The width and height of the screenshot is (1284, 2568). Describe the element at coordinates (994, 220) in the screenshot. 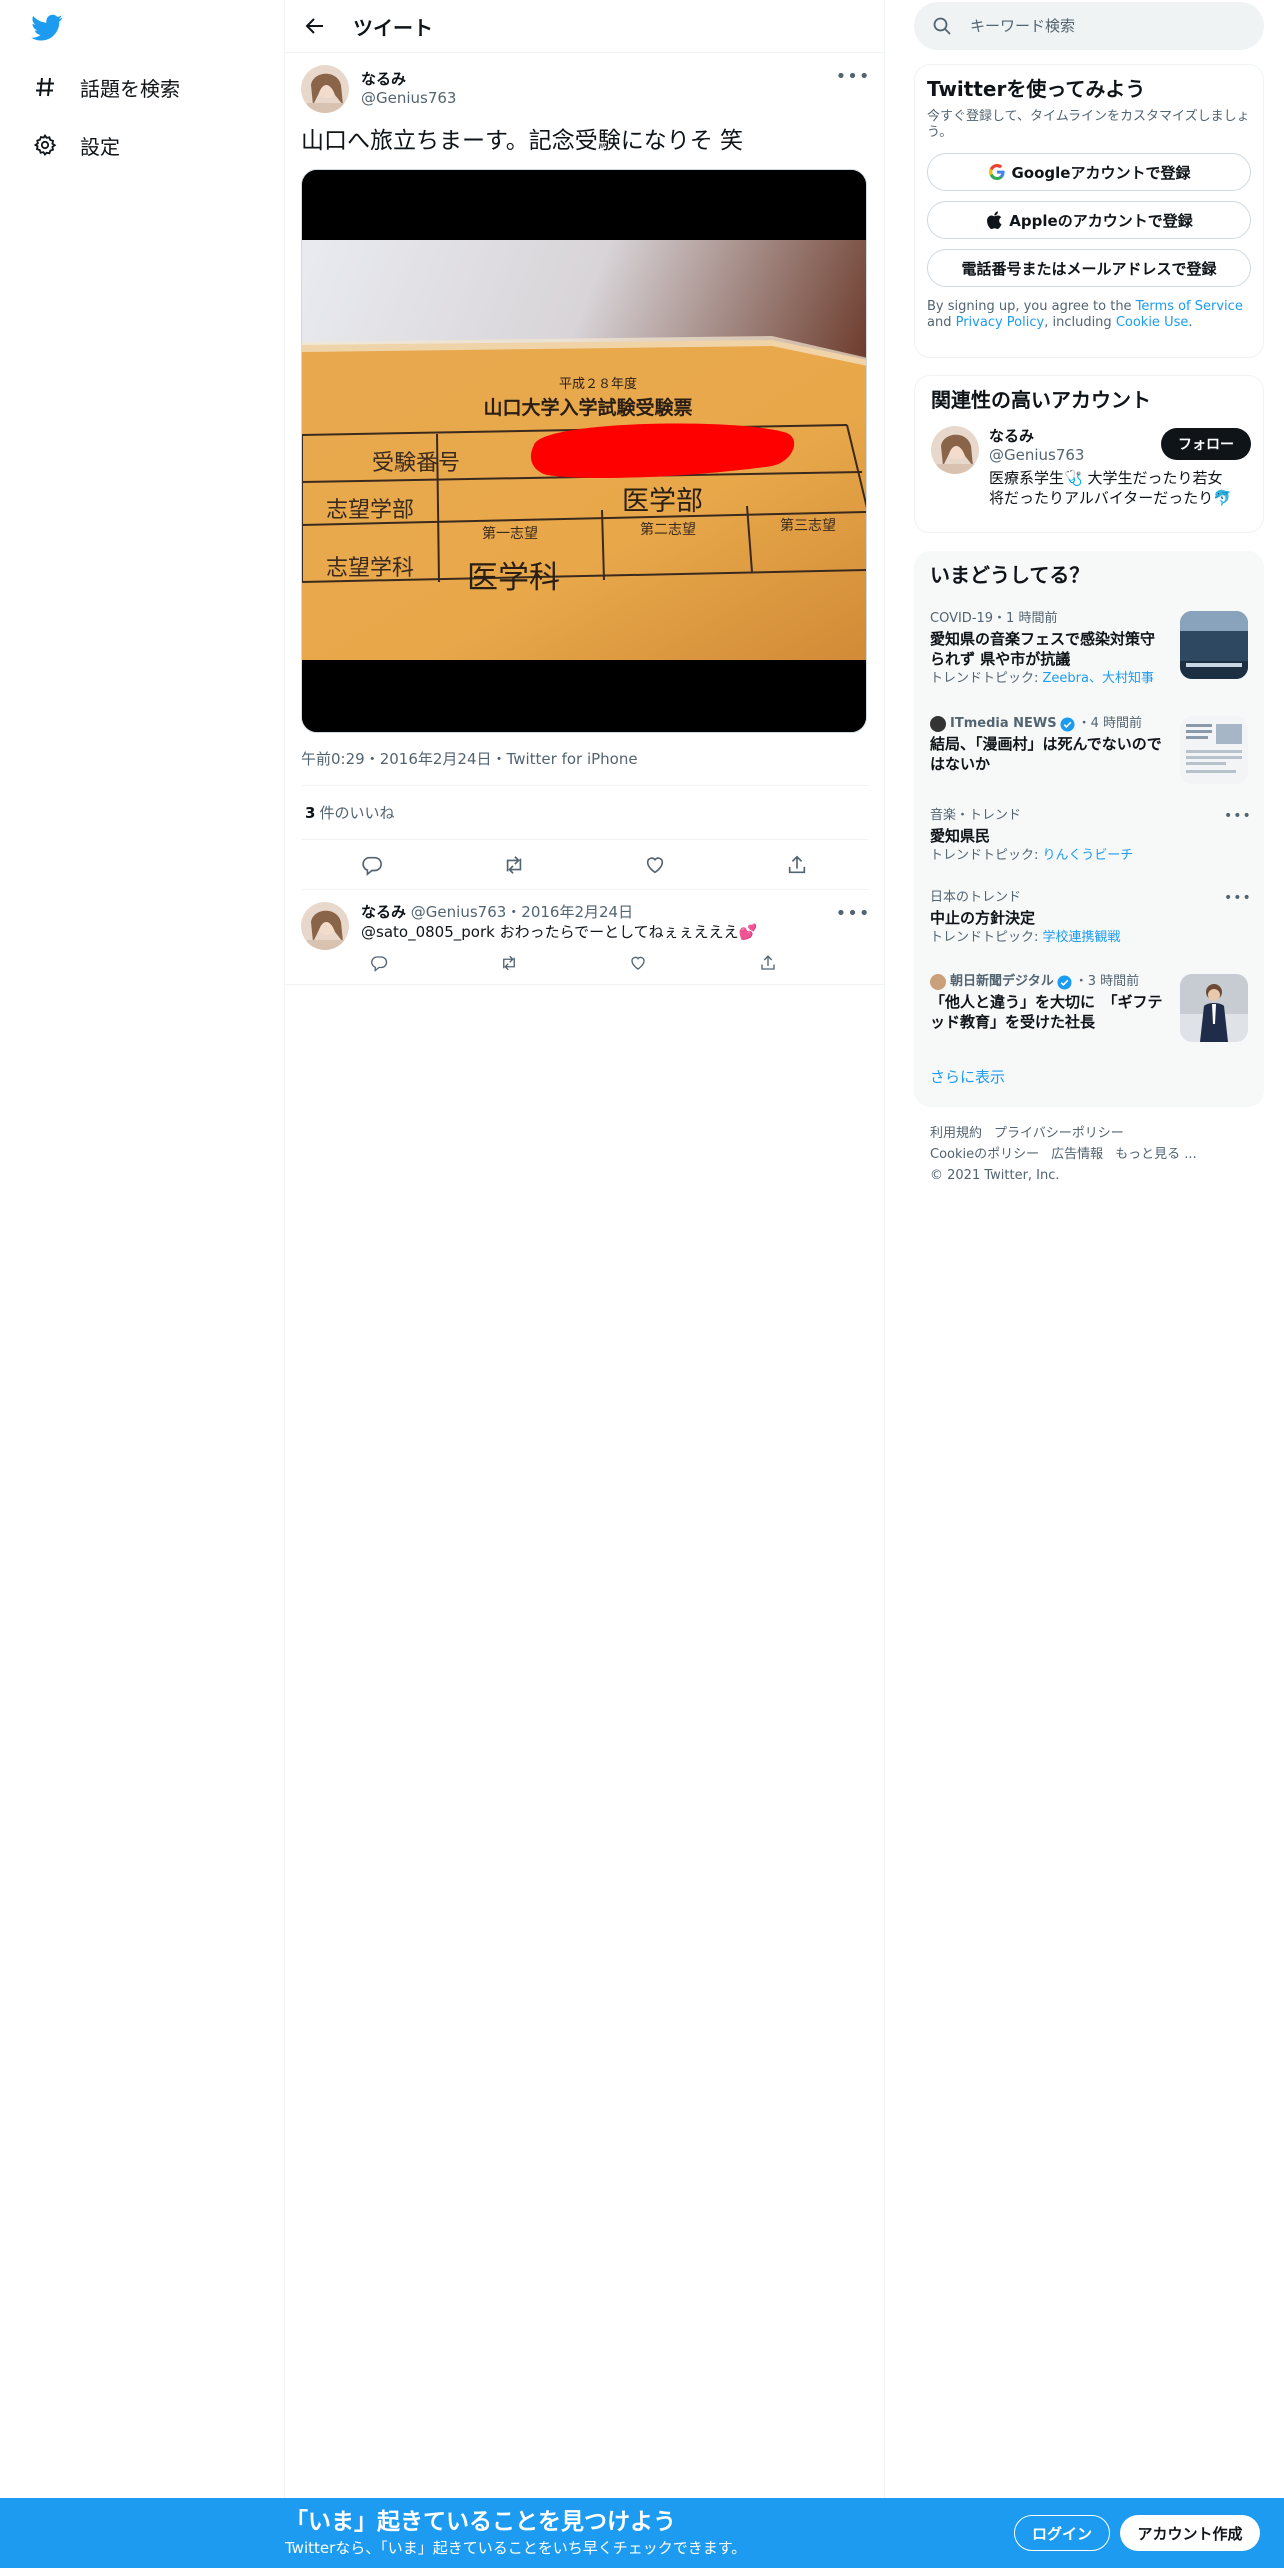

I see `apple-icon` at that location.